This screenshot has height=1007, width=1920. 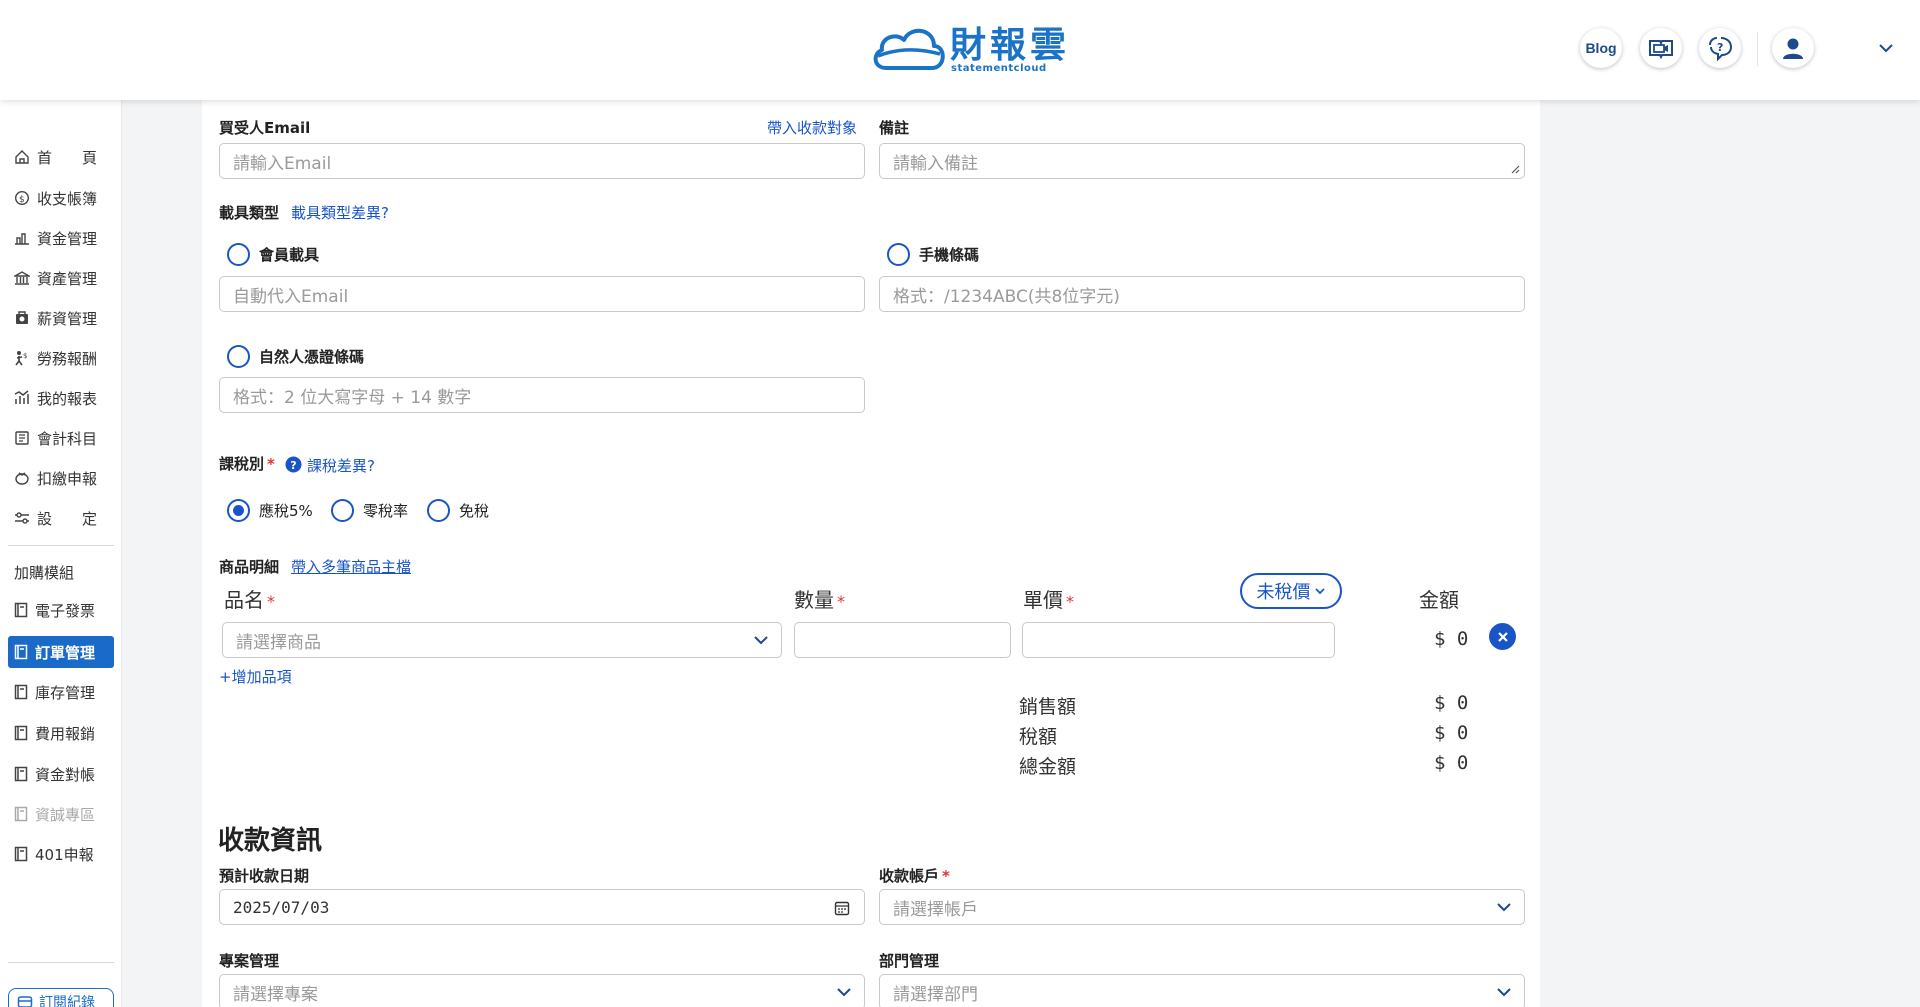 I want to click on buyer-email-placeholder: 請輸入Email, so click(x=282, y=163).